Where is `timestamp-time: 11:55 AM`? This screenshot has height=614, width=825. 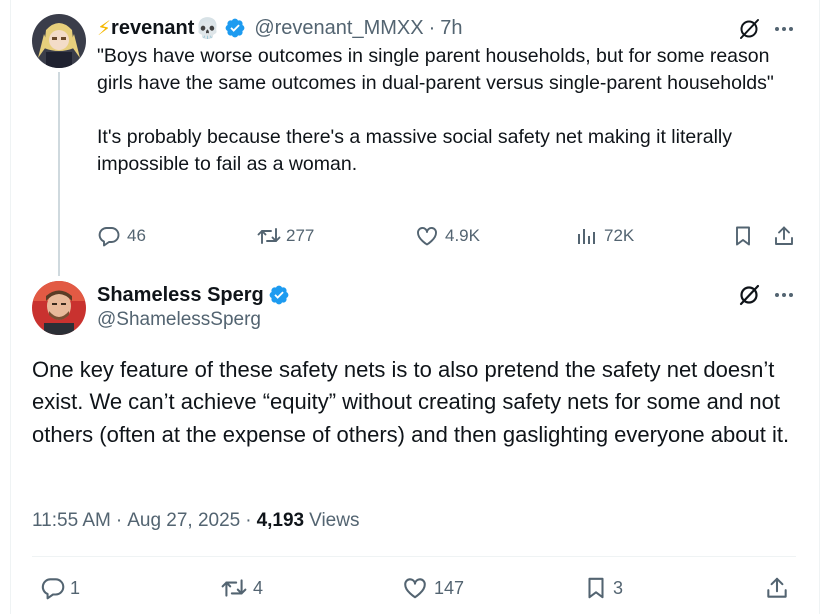 timestamp-time: 11:55 AM is located at coordinates (71, 521).